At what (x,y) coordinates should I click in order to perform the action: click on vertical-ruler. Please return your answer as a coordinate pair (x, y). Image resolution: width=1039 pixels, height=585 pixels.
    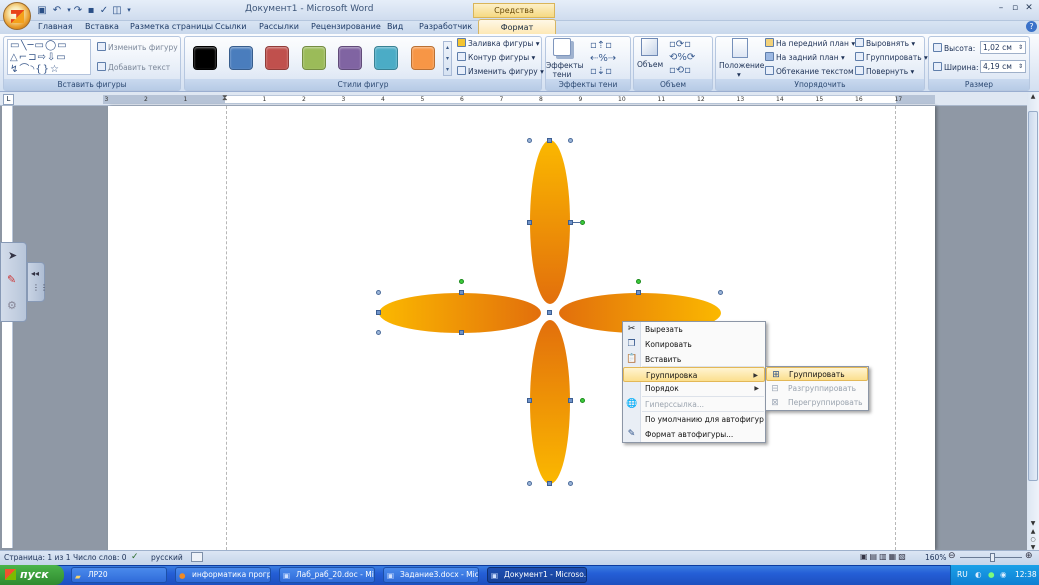
    Looking at the image, I should click on (7, 327).